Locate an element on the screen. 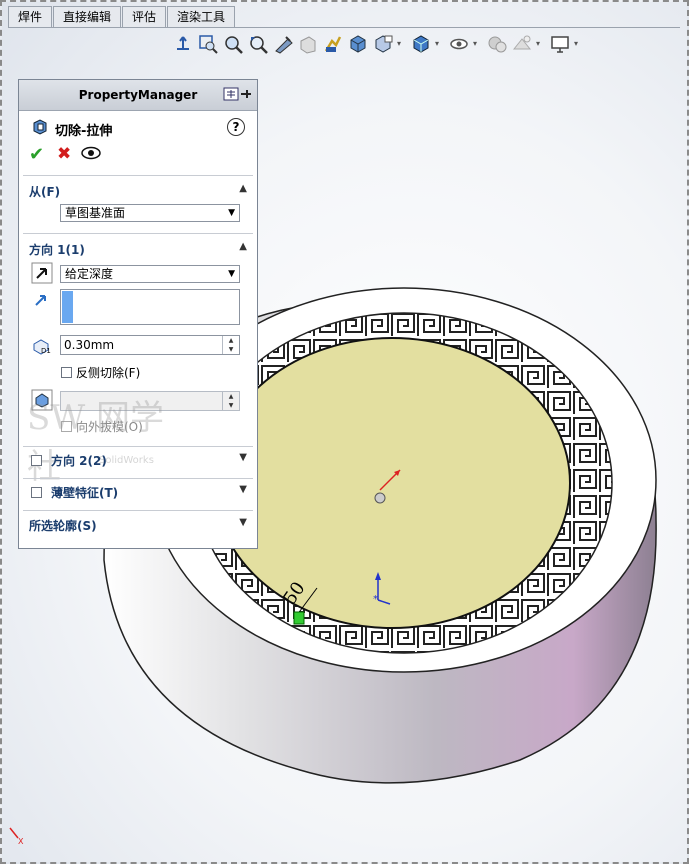  help-icon: ? is located at coordinates (236, 127).